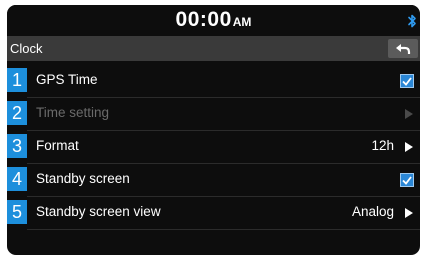 The width and height of the screenshot is (427, 259). What do you see at coordinates (73, 112) in the screenshot?
I see `time-setting-label: Time setting` at bounding box center [73, 112].